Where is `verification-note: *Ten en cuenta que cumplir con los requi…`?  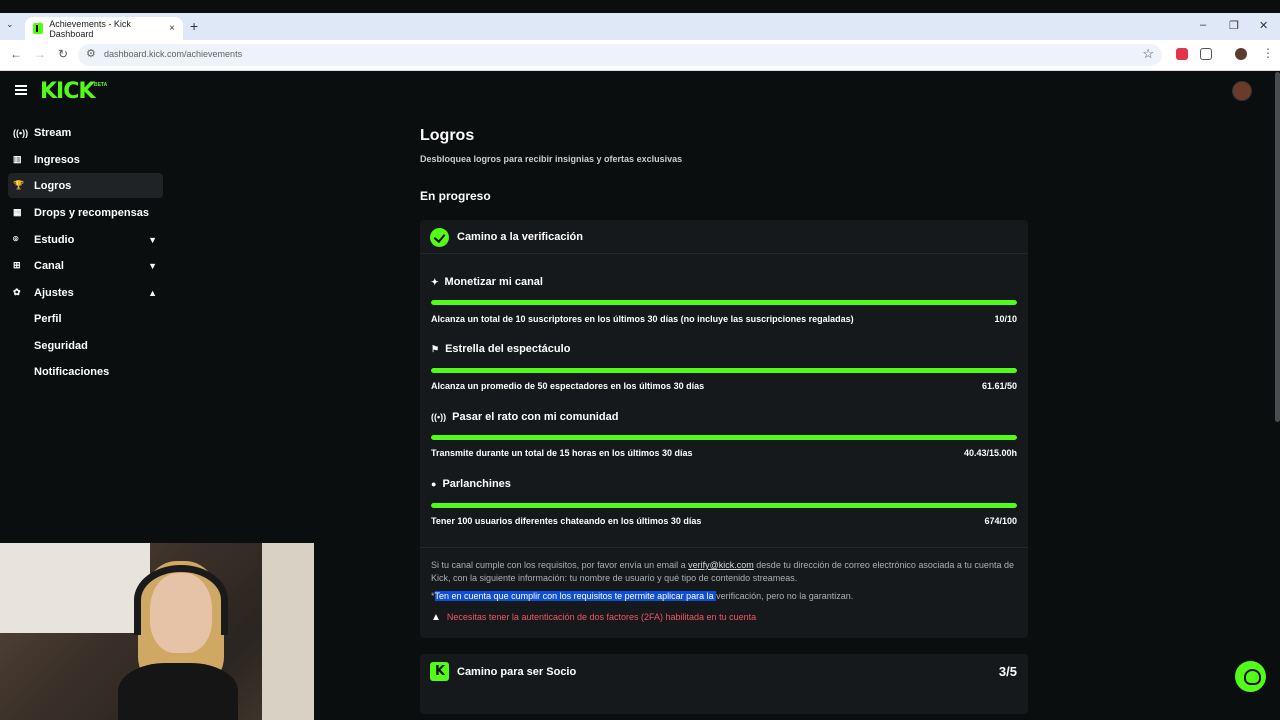 verification-note: *Ten en cuenta que cumplir con los requi… is located at coordinates (642, 596).